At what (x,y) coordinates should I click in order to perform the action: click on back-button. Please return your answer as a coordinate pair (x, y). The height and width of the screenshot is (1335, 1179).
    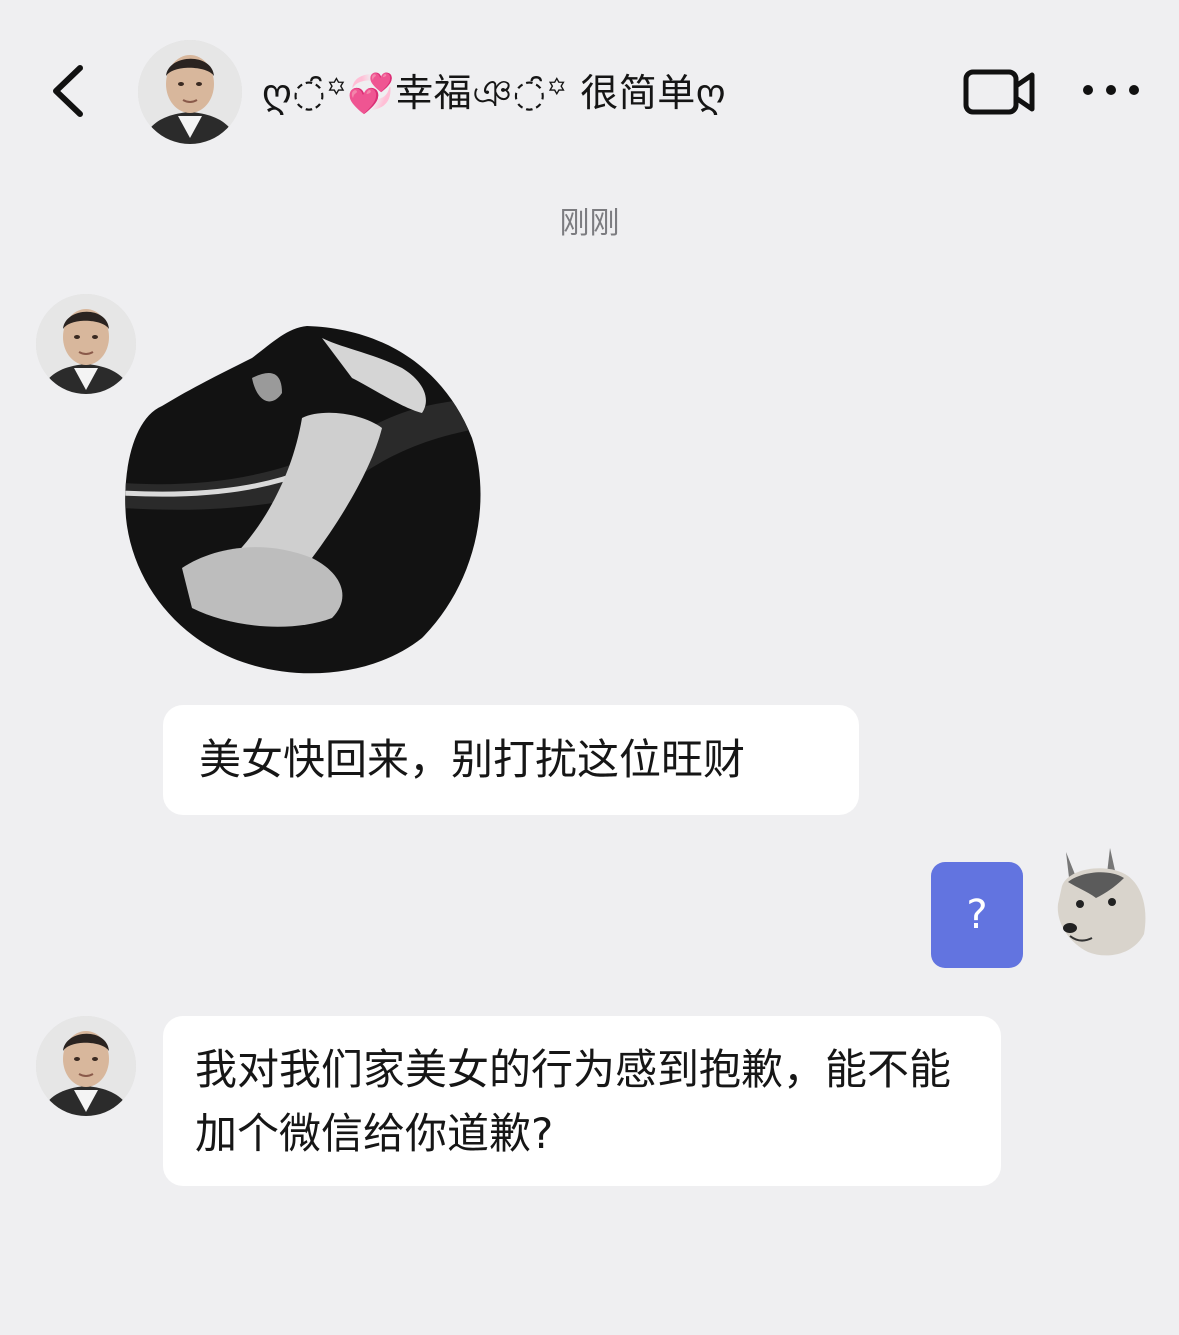
    Looking at the image, I should click on (70, 91).